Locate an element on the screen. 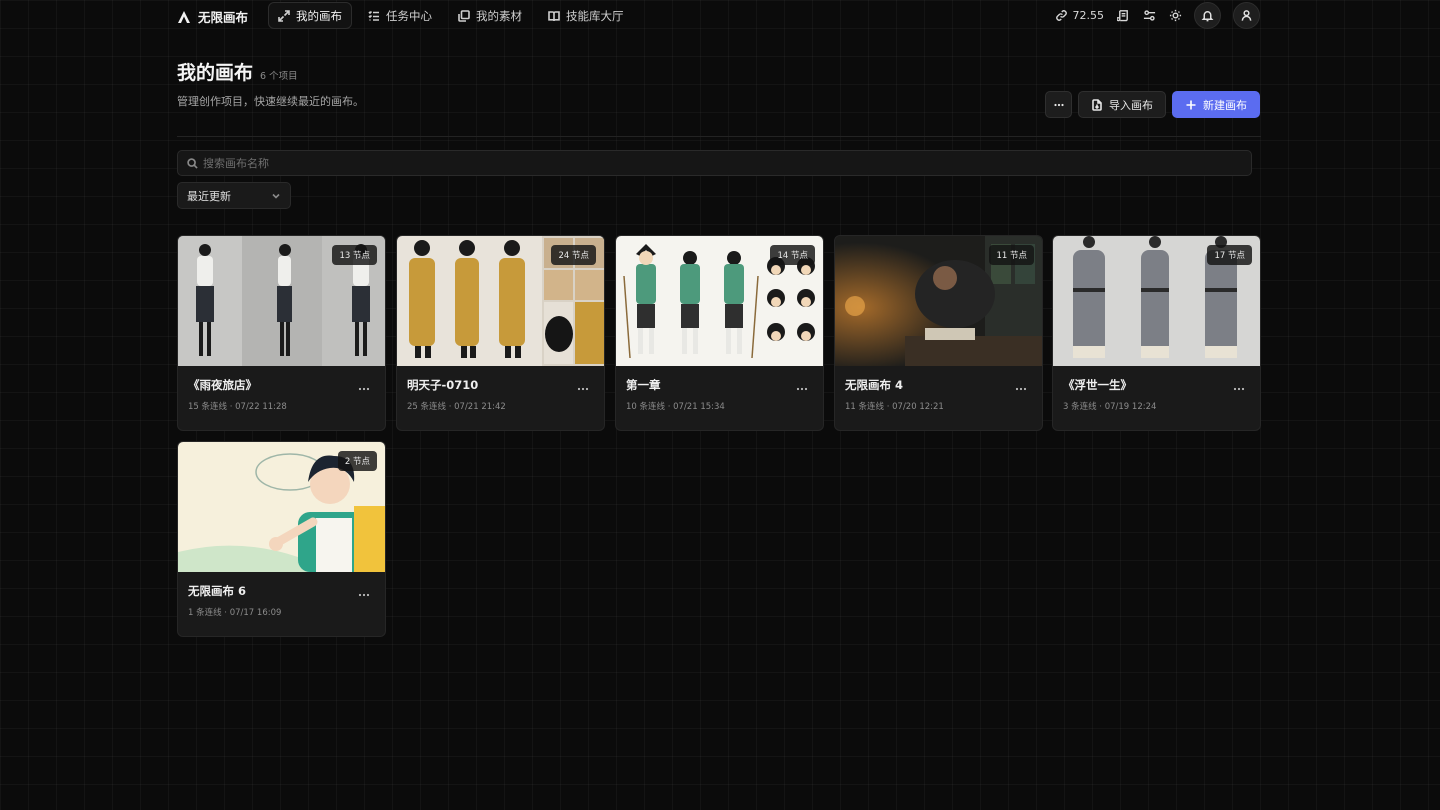 The image size is (1440, 810). top-bar: 无限画布 我的画布 任务中心 我的素材 技能库大厅 72.55 is located at coordinates (720, 16).